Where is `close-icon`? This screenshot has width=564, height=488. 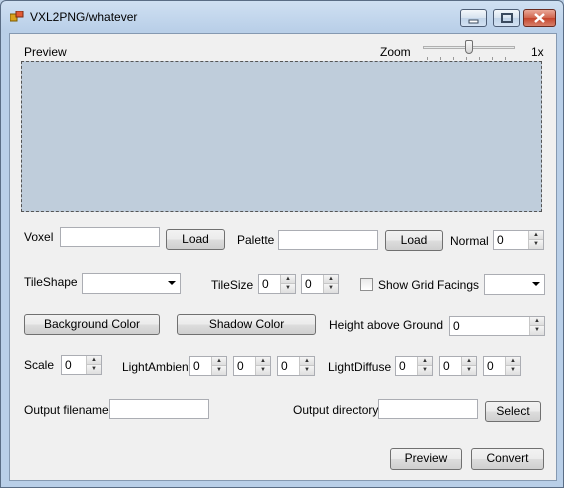
close-icon is located at coordinates (539, 18).